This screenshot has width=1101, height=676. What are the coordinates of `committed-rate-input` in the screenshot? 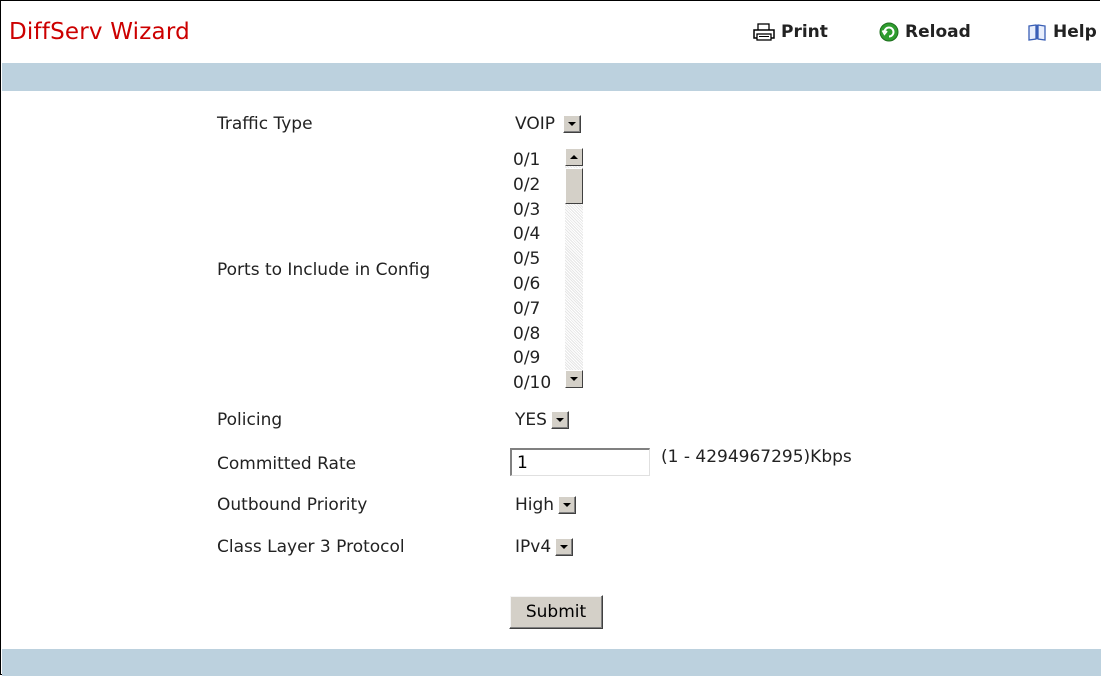 It's located at (580, 462).